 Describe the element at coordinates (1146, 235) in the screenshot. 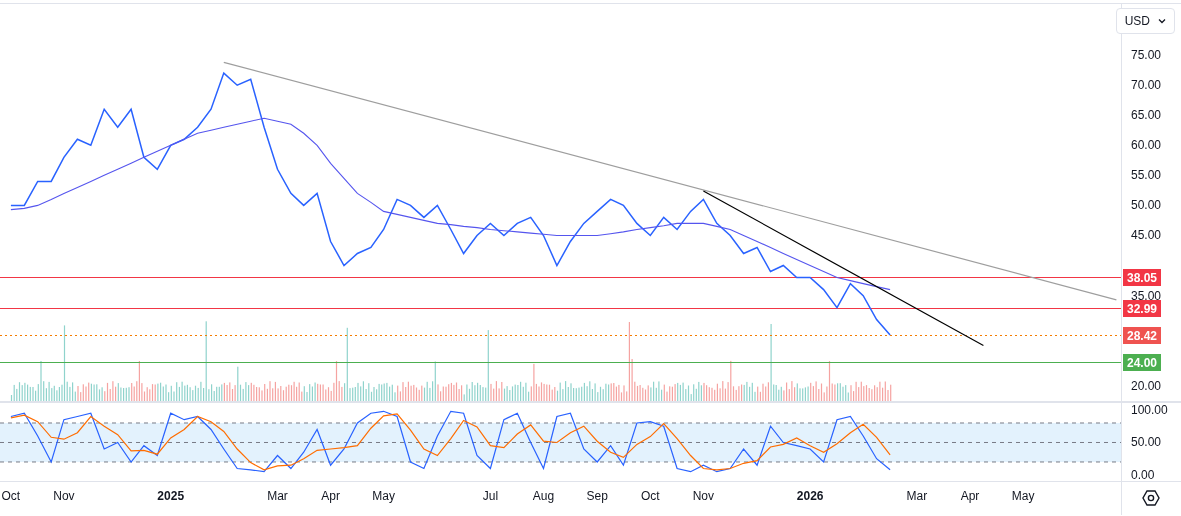

I see `price-axis-label: 45.00` at that location.